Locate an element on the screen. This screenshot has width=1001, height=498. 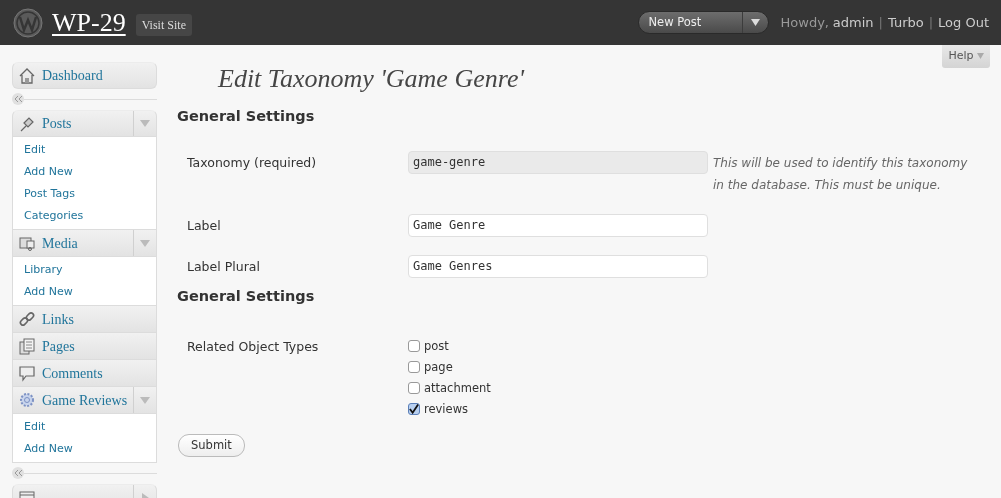
menu-label: Links is located at coordinates (58, 319).